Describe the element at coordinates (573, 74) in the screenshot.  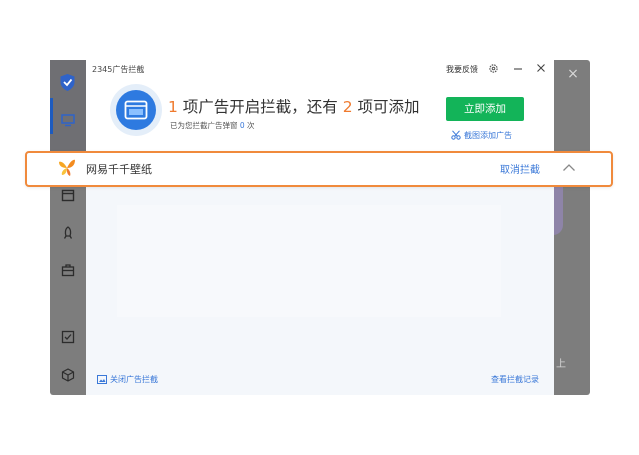
I see `background-close-icon: ×` at that location.